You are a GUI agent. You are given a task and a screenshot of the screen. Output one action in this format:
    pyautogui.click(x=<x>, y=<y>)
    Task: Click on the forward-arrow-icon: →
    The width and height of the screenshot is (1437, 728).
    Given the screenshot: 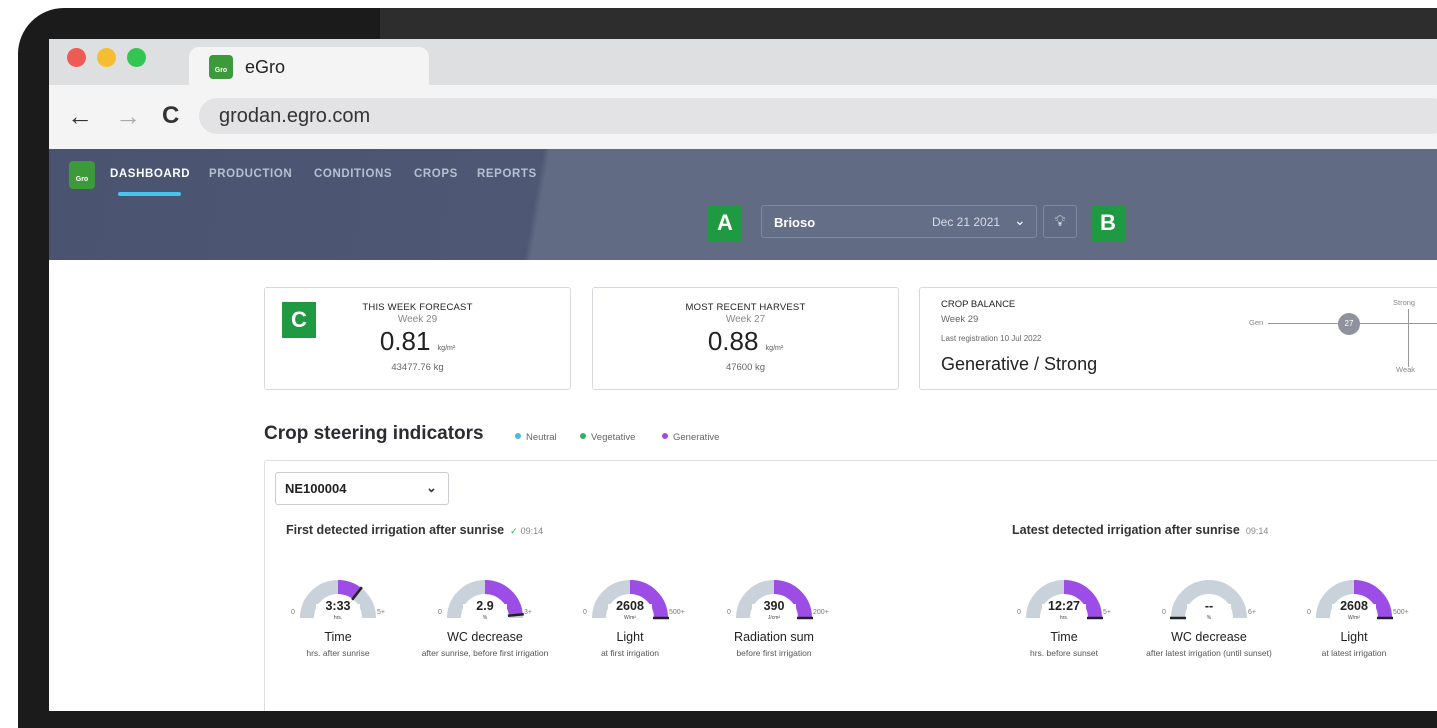 What is the action you would take?
    pyautogui.click(x=128, y=116)
    